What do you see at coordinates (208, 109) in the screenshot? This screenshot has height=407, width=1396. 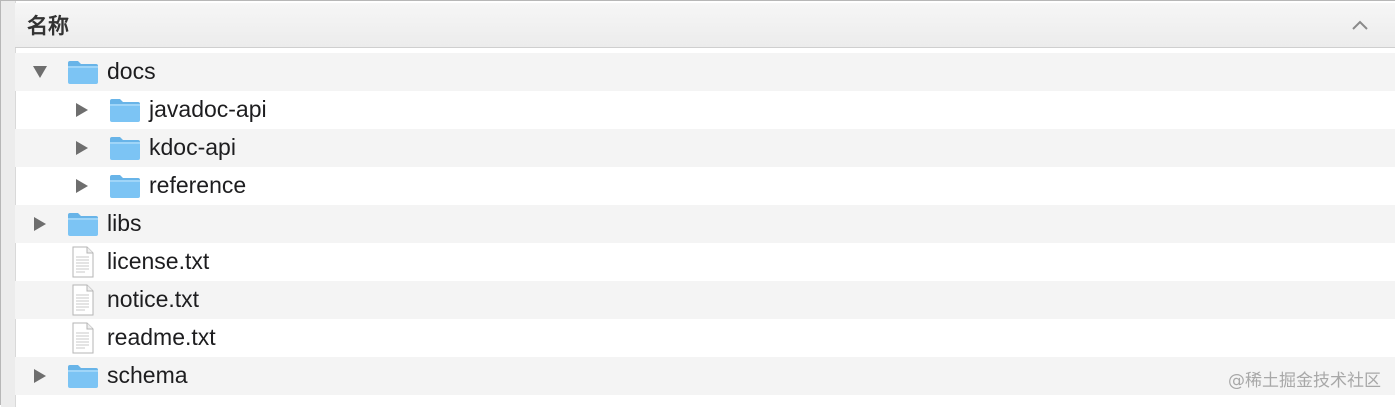 I see `item-name: javadoc-api` at bounding box center [208, 109].